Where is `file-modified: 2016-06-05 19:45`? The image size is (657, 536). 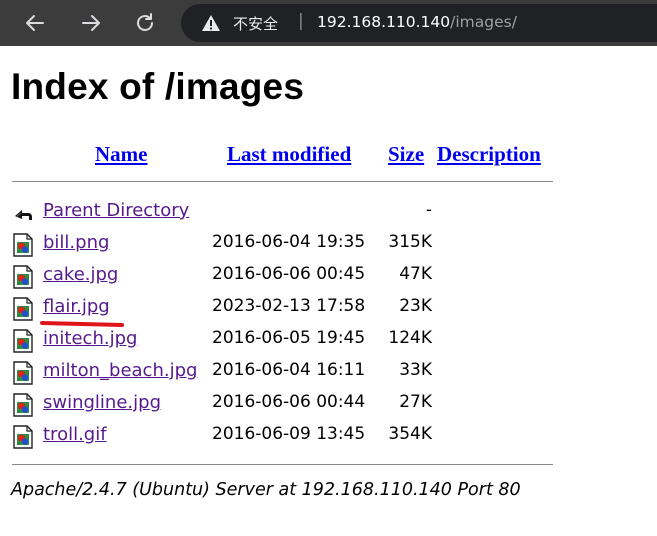 file-modified: 2016-06-05 19:45 is located at coordinates (289, 338).